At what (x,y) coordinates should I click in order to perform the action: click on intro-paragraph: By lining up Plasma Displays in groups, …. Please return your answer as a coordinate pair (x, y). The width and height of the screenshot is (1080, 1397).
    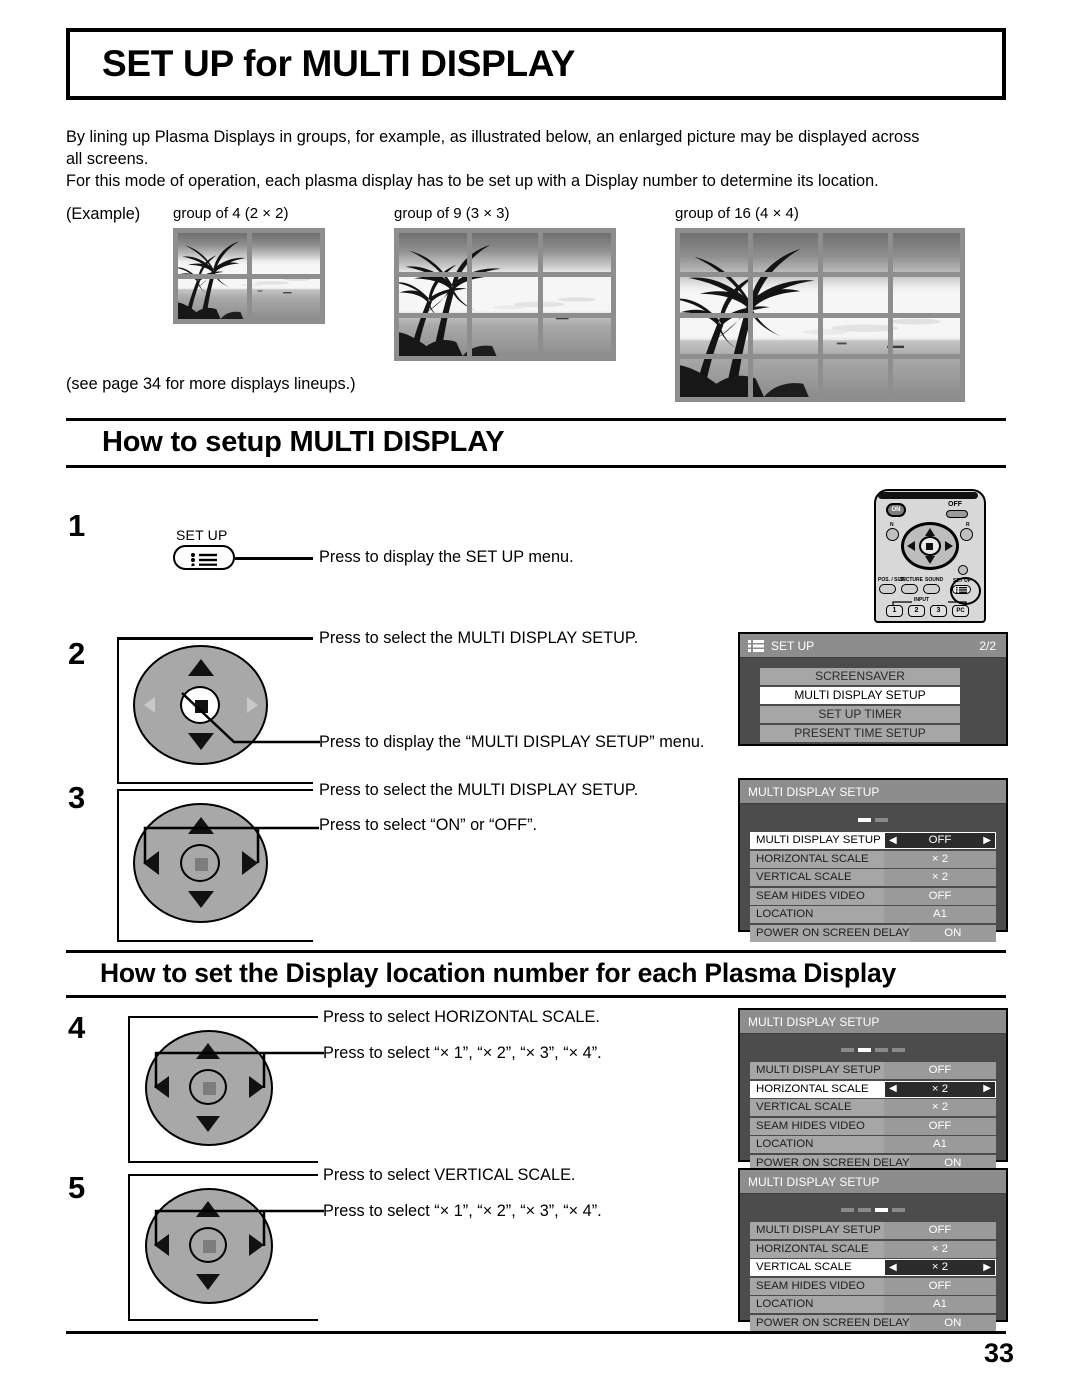
    Looking at the image, I should click on (542, 159).